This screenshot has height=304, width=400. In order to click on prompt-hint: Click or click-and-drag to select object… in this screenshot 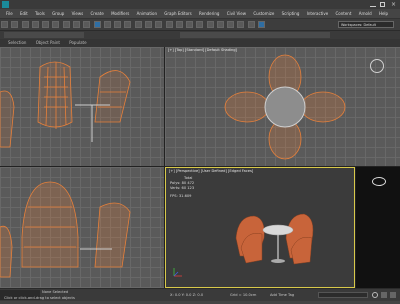, I will do `click(39, 298)`.